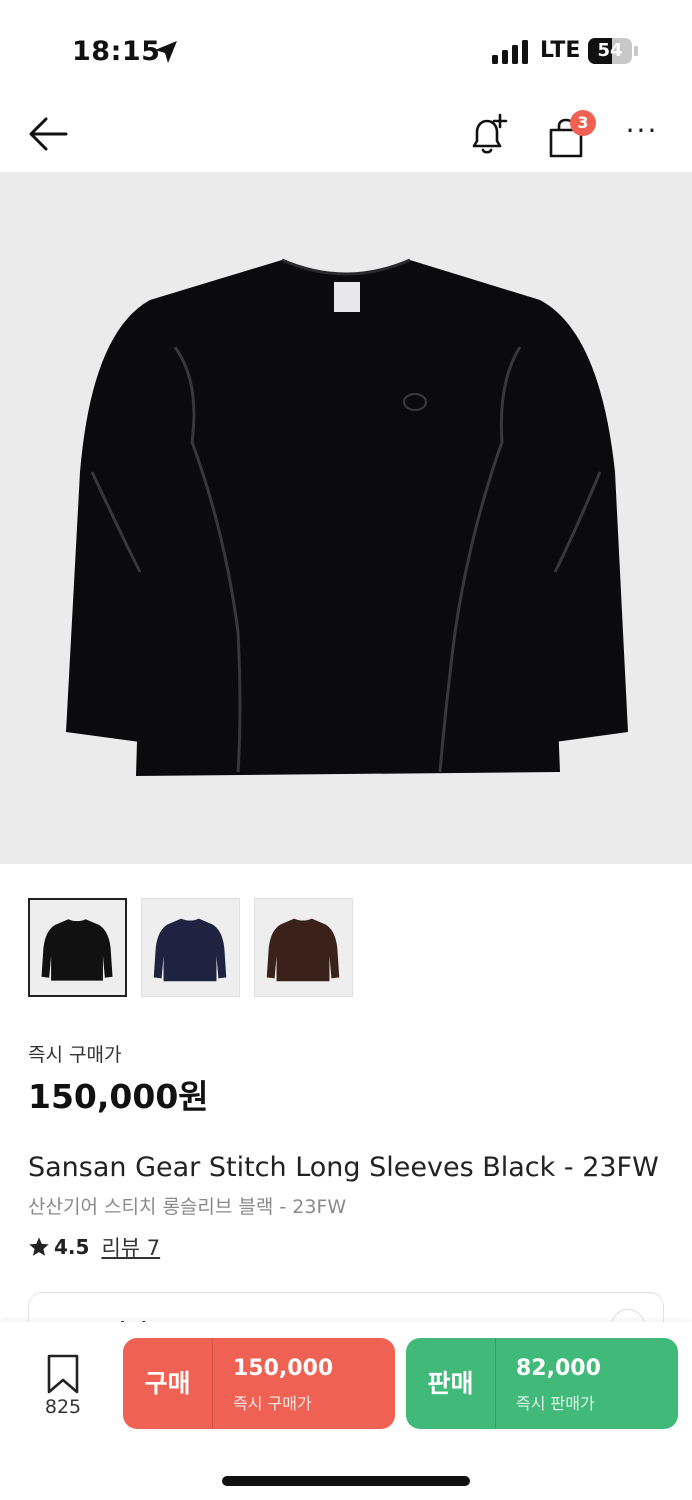  What do you see at coordinates (346, 136) in the screenshot?
I see `top-nav: 3 ···` at bounding box center [346, 136].